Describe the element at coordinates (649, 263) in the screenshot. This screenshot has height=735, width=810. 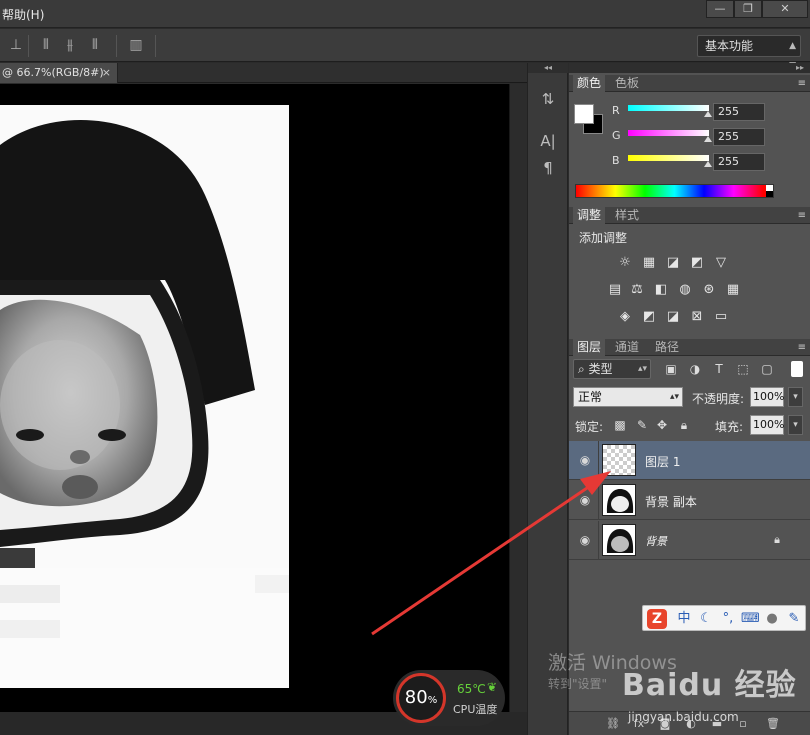
I see `levels-icon: ▦` at that location.